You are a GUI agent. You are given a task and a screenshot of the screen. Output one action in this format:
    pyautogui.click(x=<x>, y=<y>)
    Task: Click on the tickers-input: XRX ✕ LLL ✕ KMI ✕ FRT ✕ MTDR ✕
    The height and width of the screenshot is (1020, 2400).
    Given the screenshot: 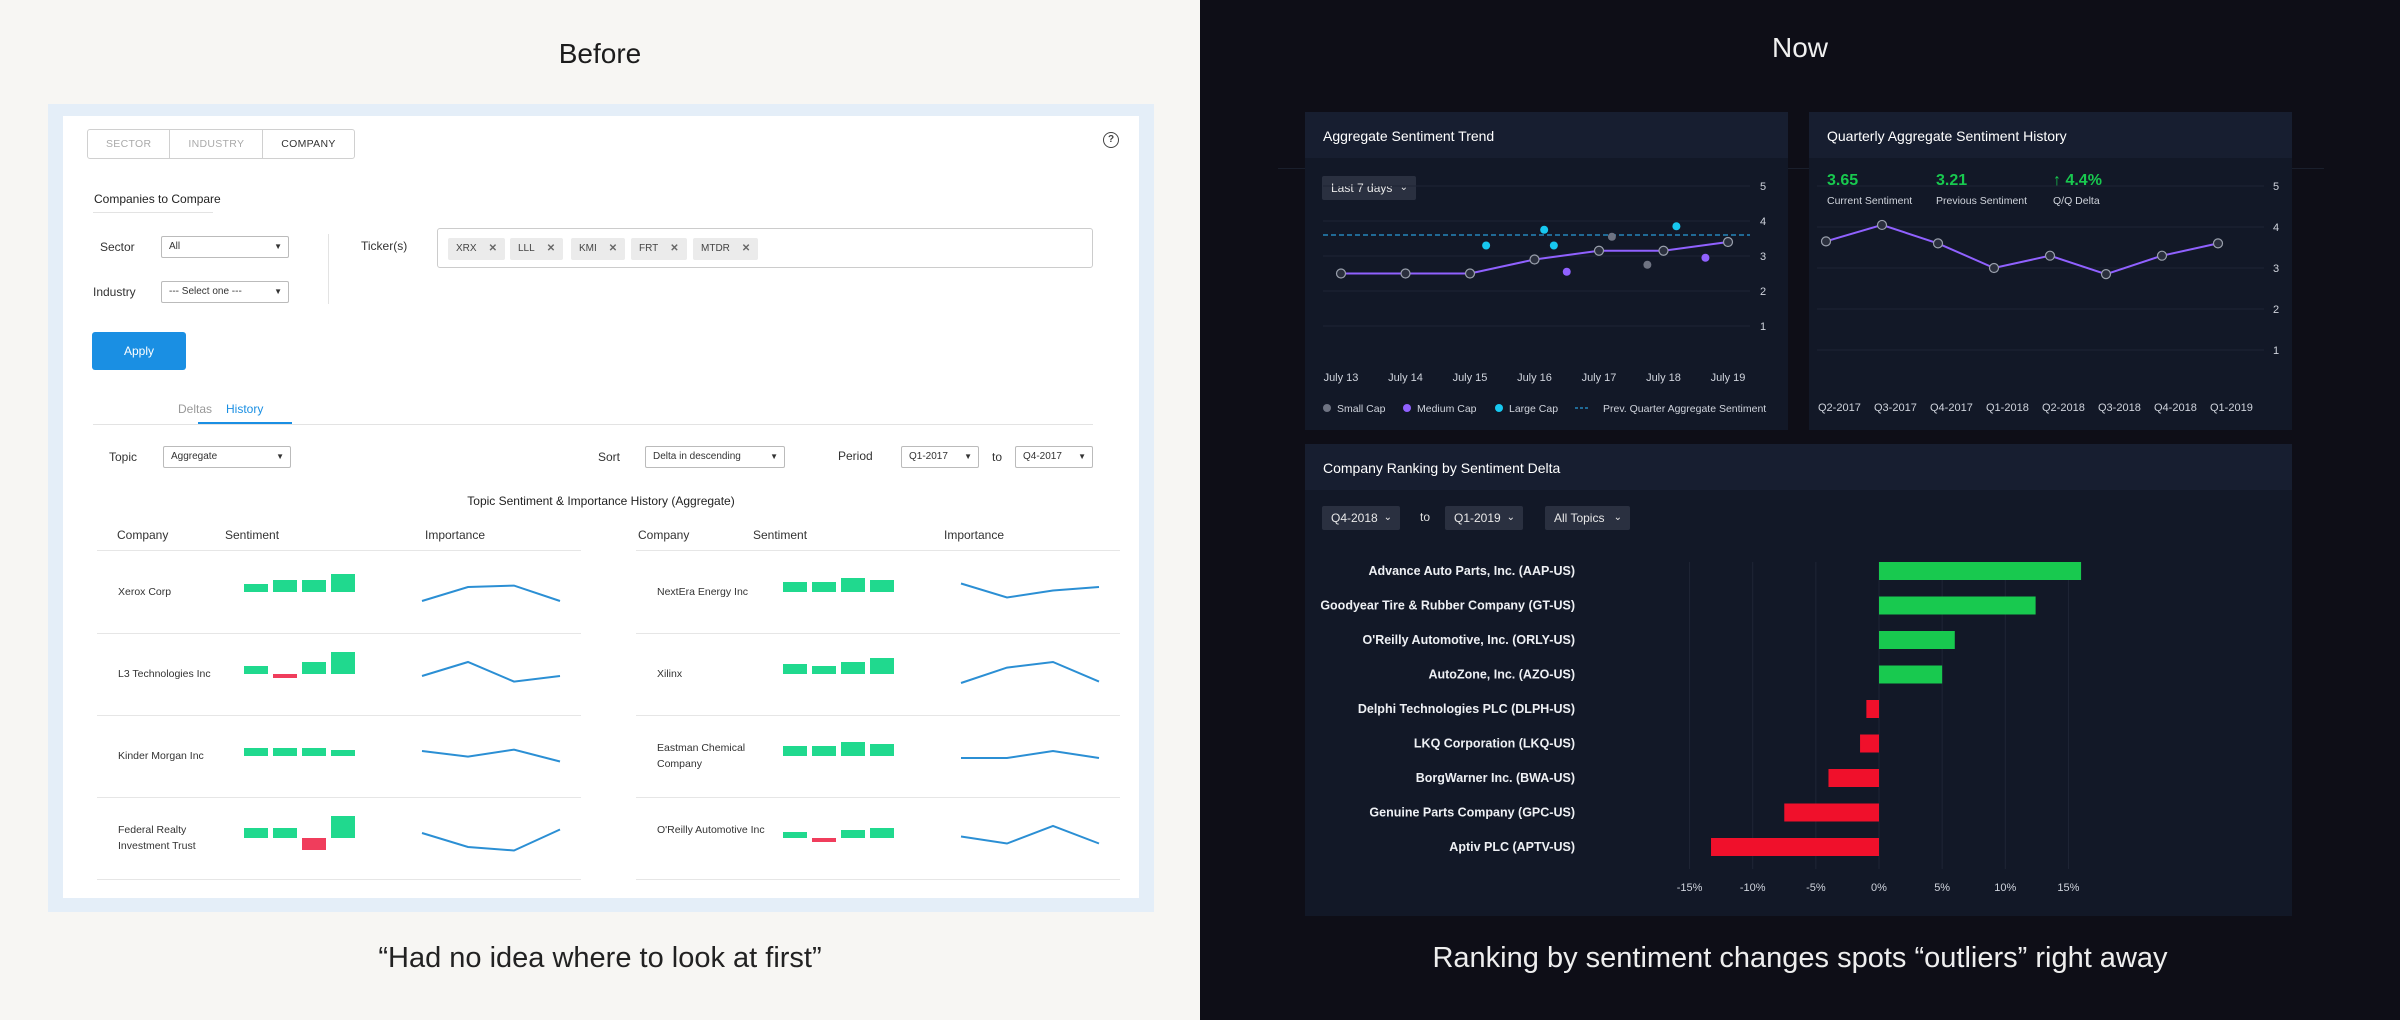 What is the action you would take?
    pyautogui.click(x=765, y=248)
    